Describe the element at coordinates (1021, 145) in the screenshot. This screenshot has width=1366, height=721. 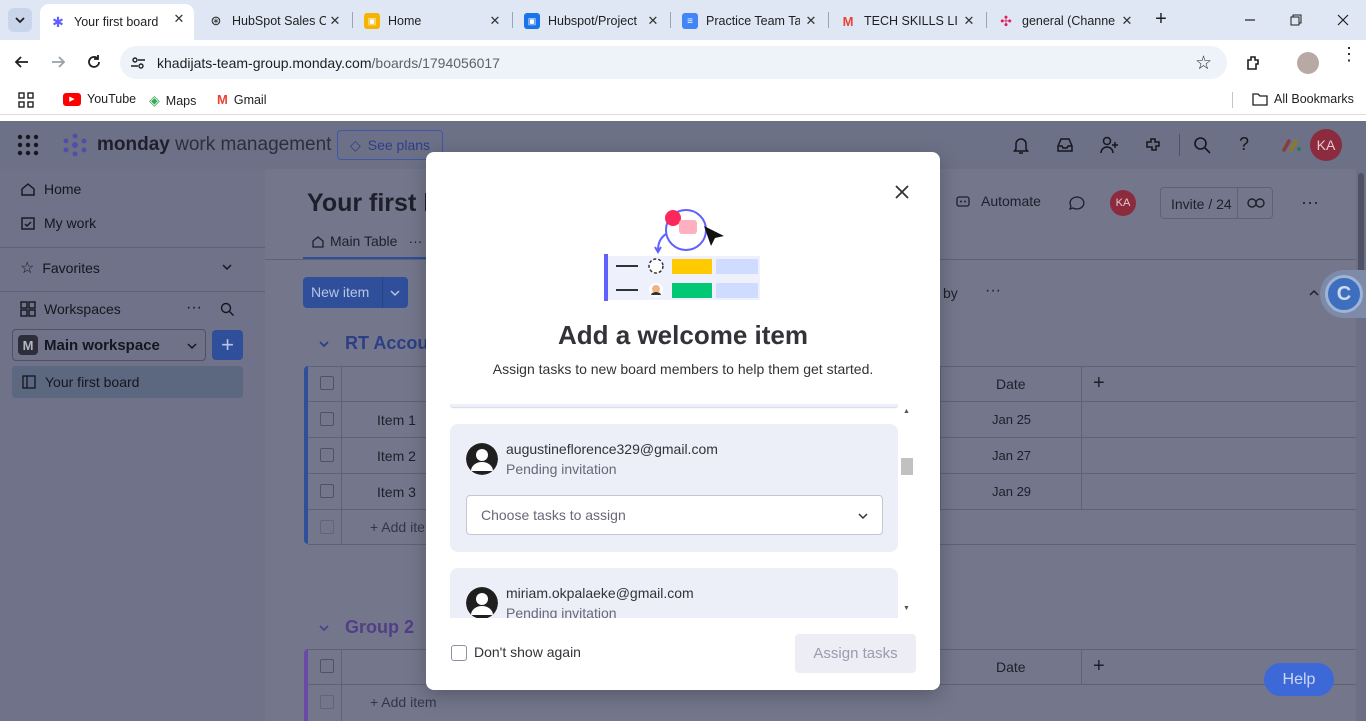
I see `notifications-bell-icon` at that location.